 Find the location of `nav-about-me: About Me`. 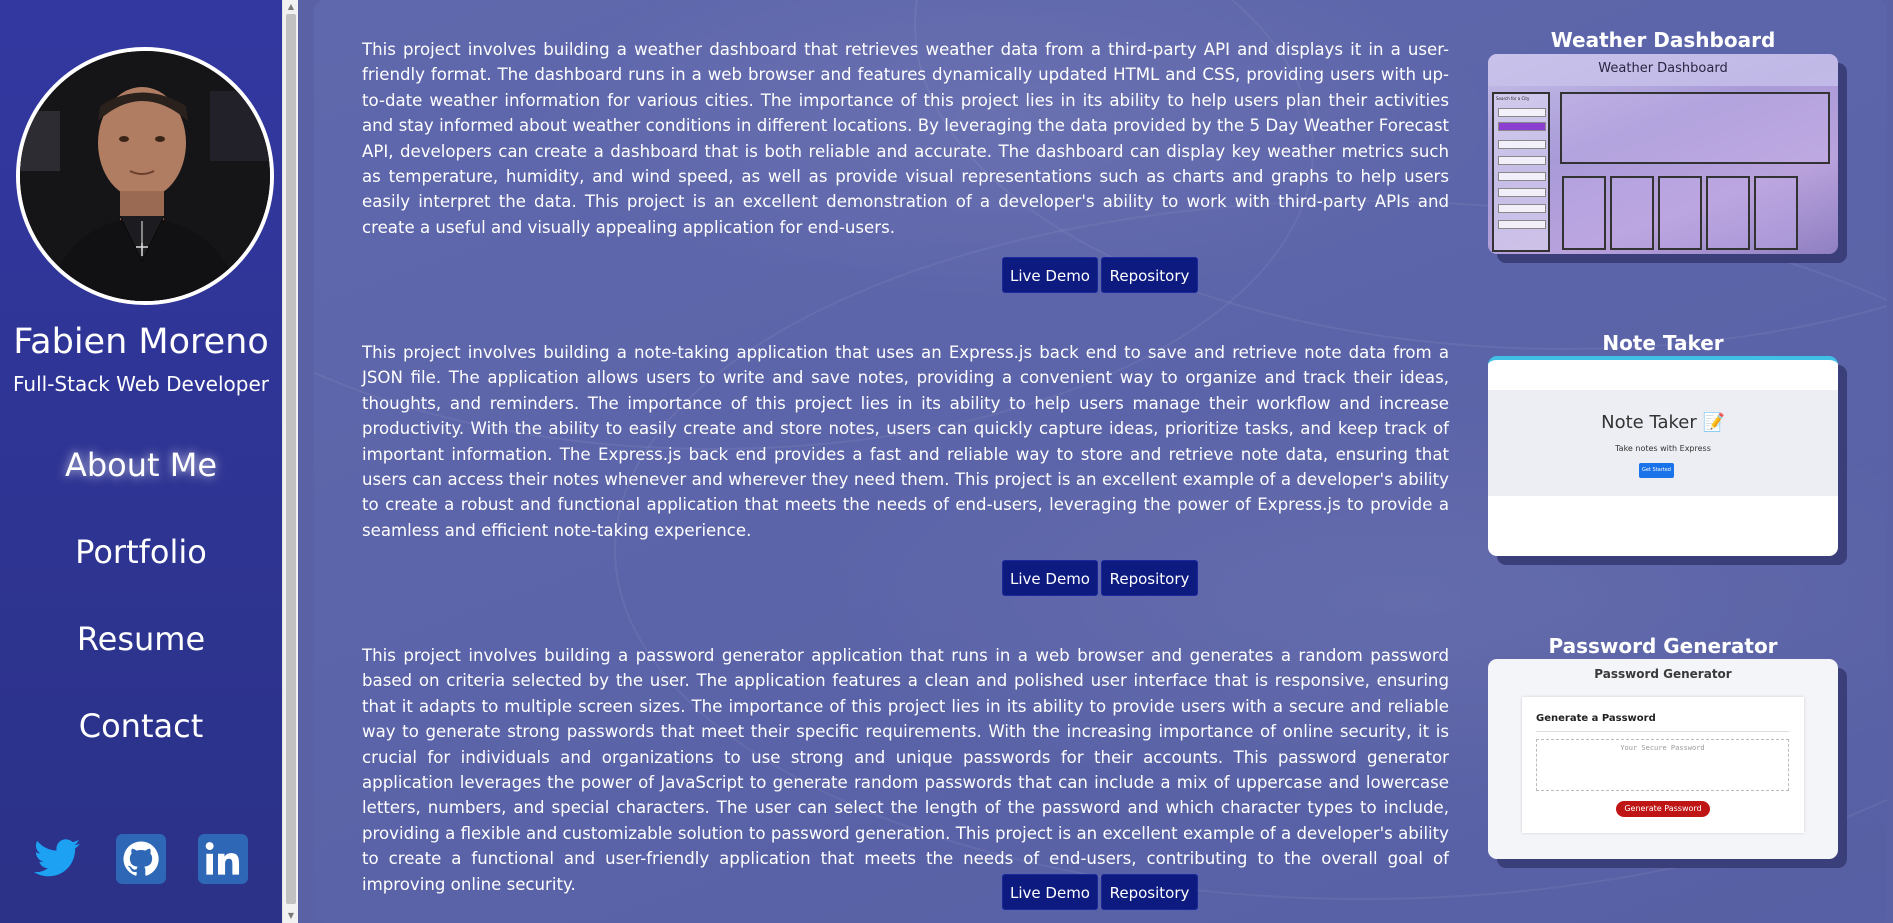

nav-about-me: About Me is located at coordinates (141, 479).